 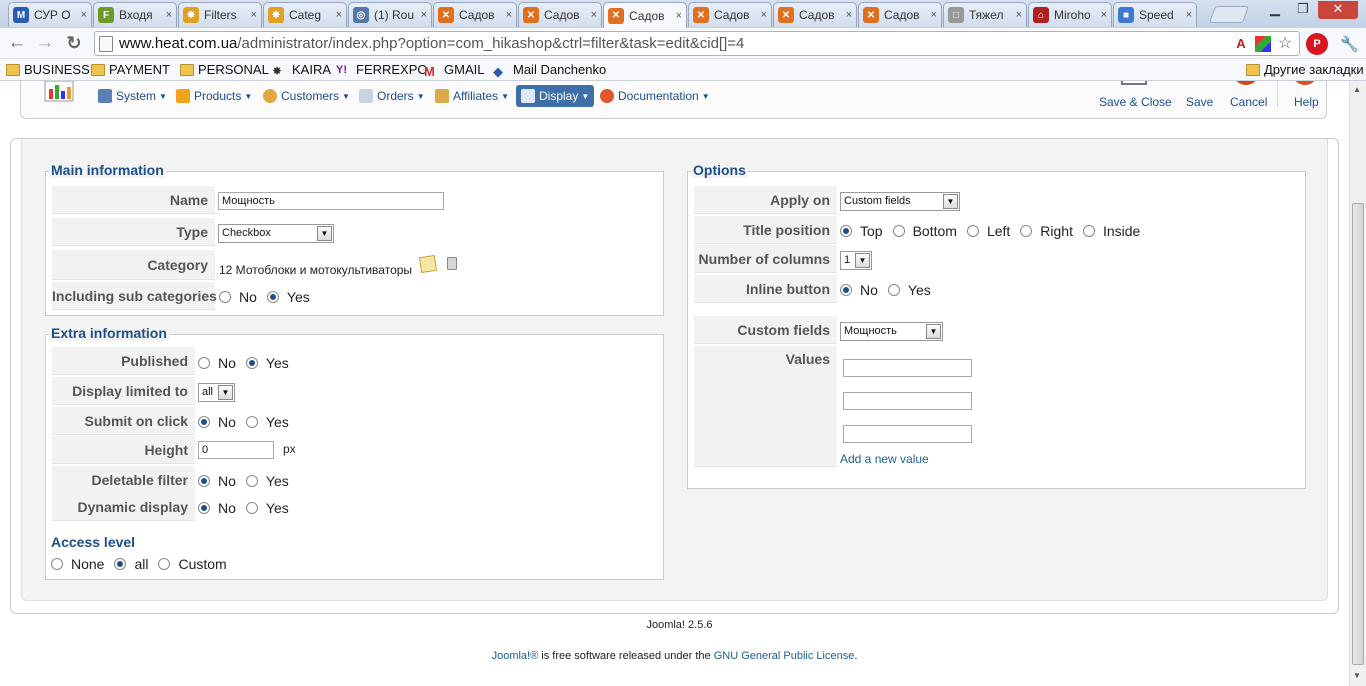 I want to click on position-left-radio, so click(x=972, y=231).